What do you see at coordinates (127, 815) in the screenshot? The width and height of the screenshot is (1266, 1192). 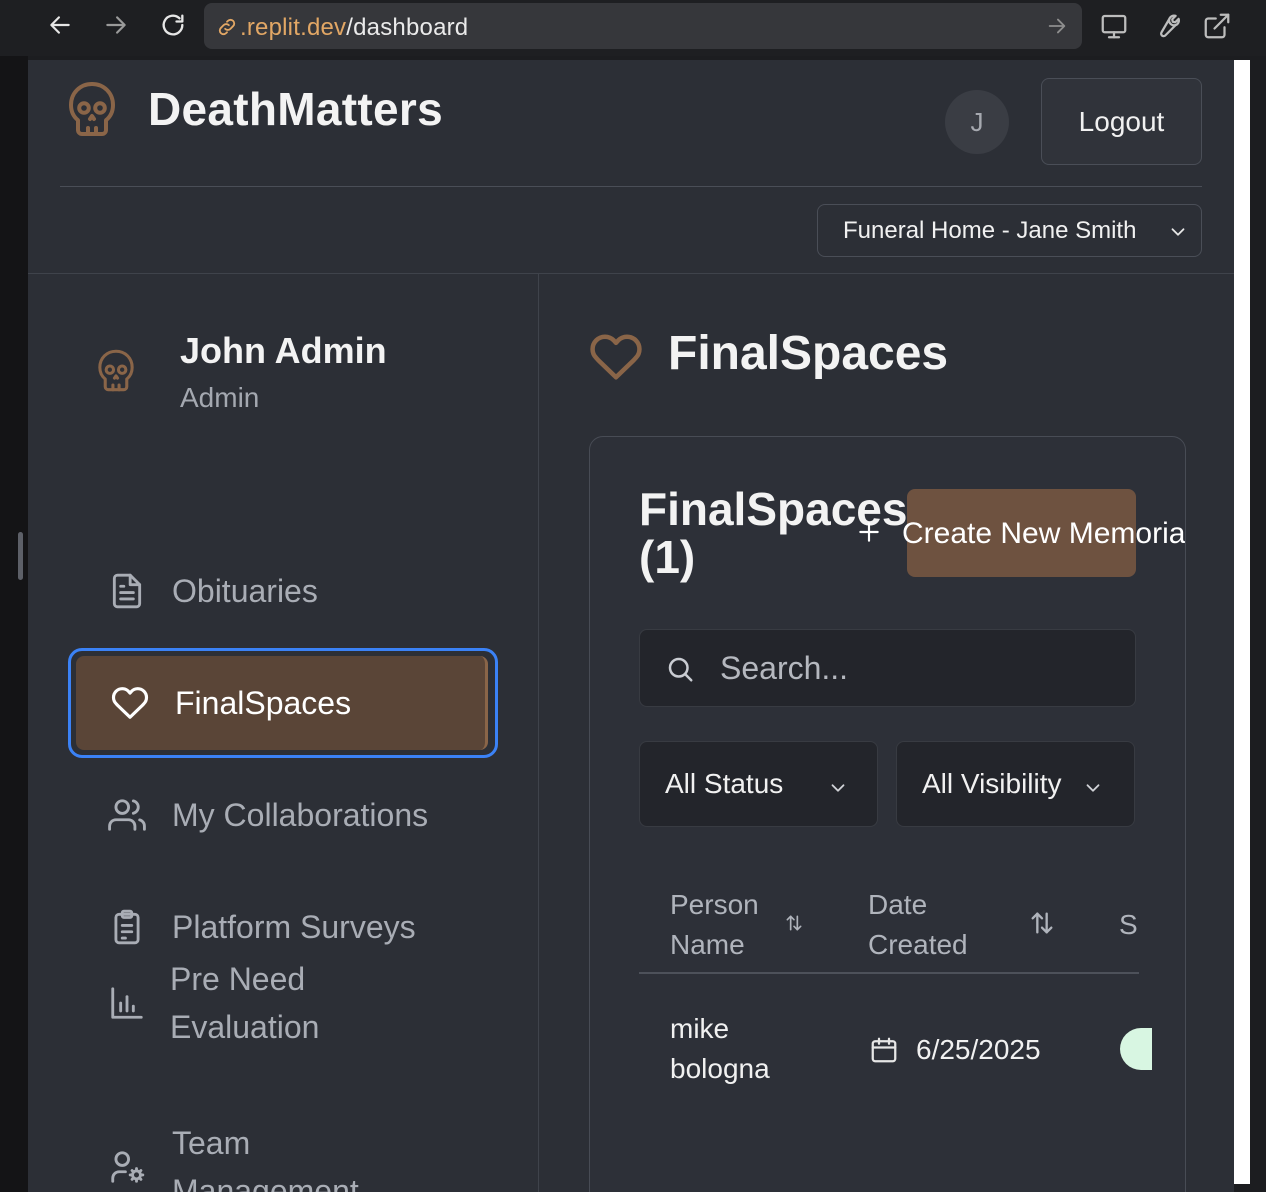 I see `users-icon` at bounding box center [127, 815].